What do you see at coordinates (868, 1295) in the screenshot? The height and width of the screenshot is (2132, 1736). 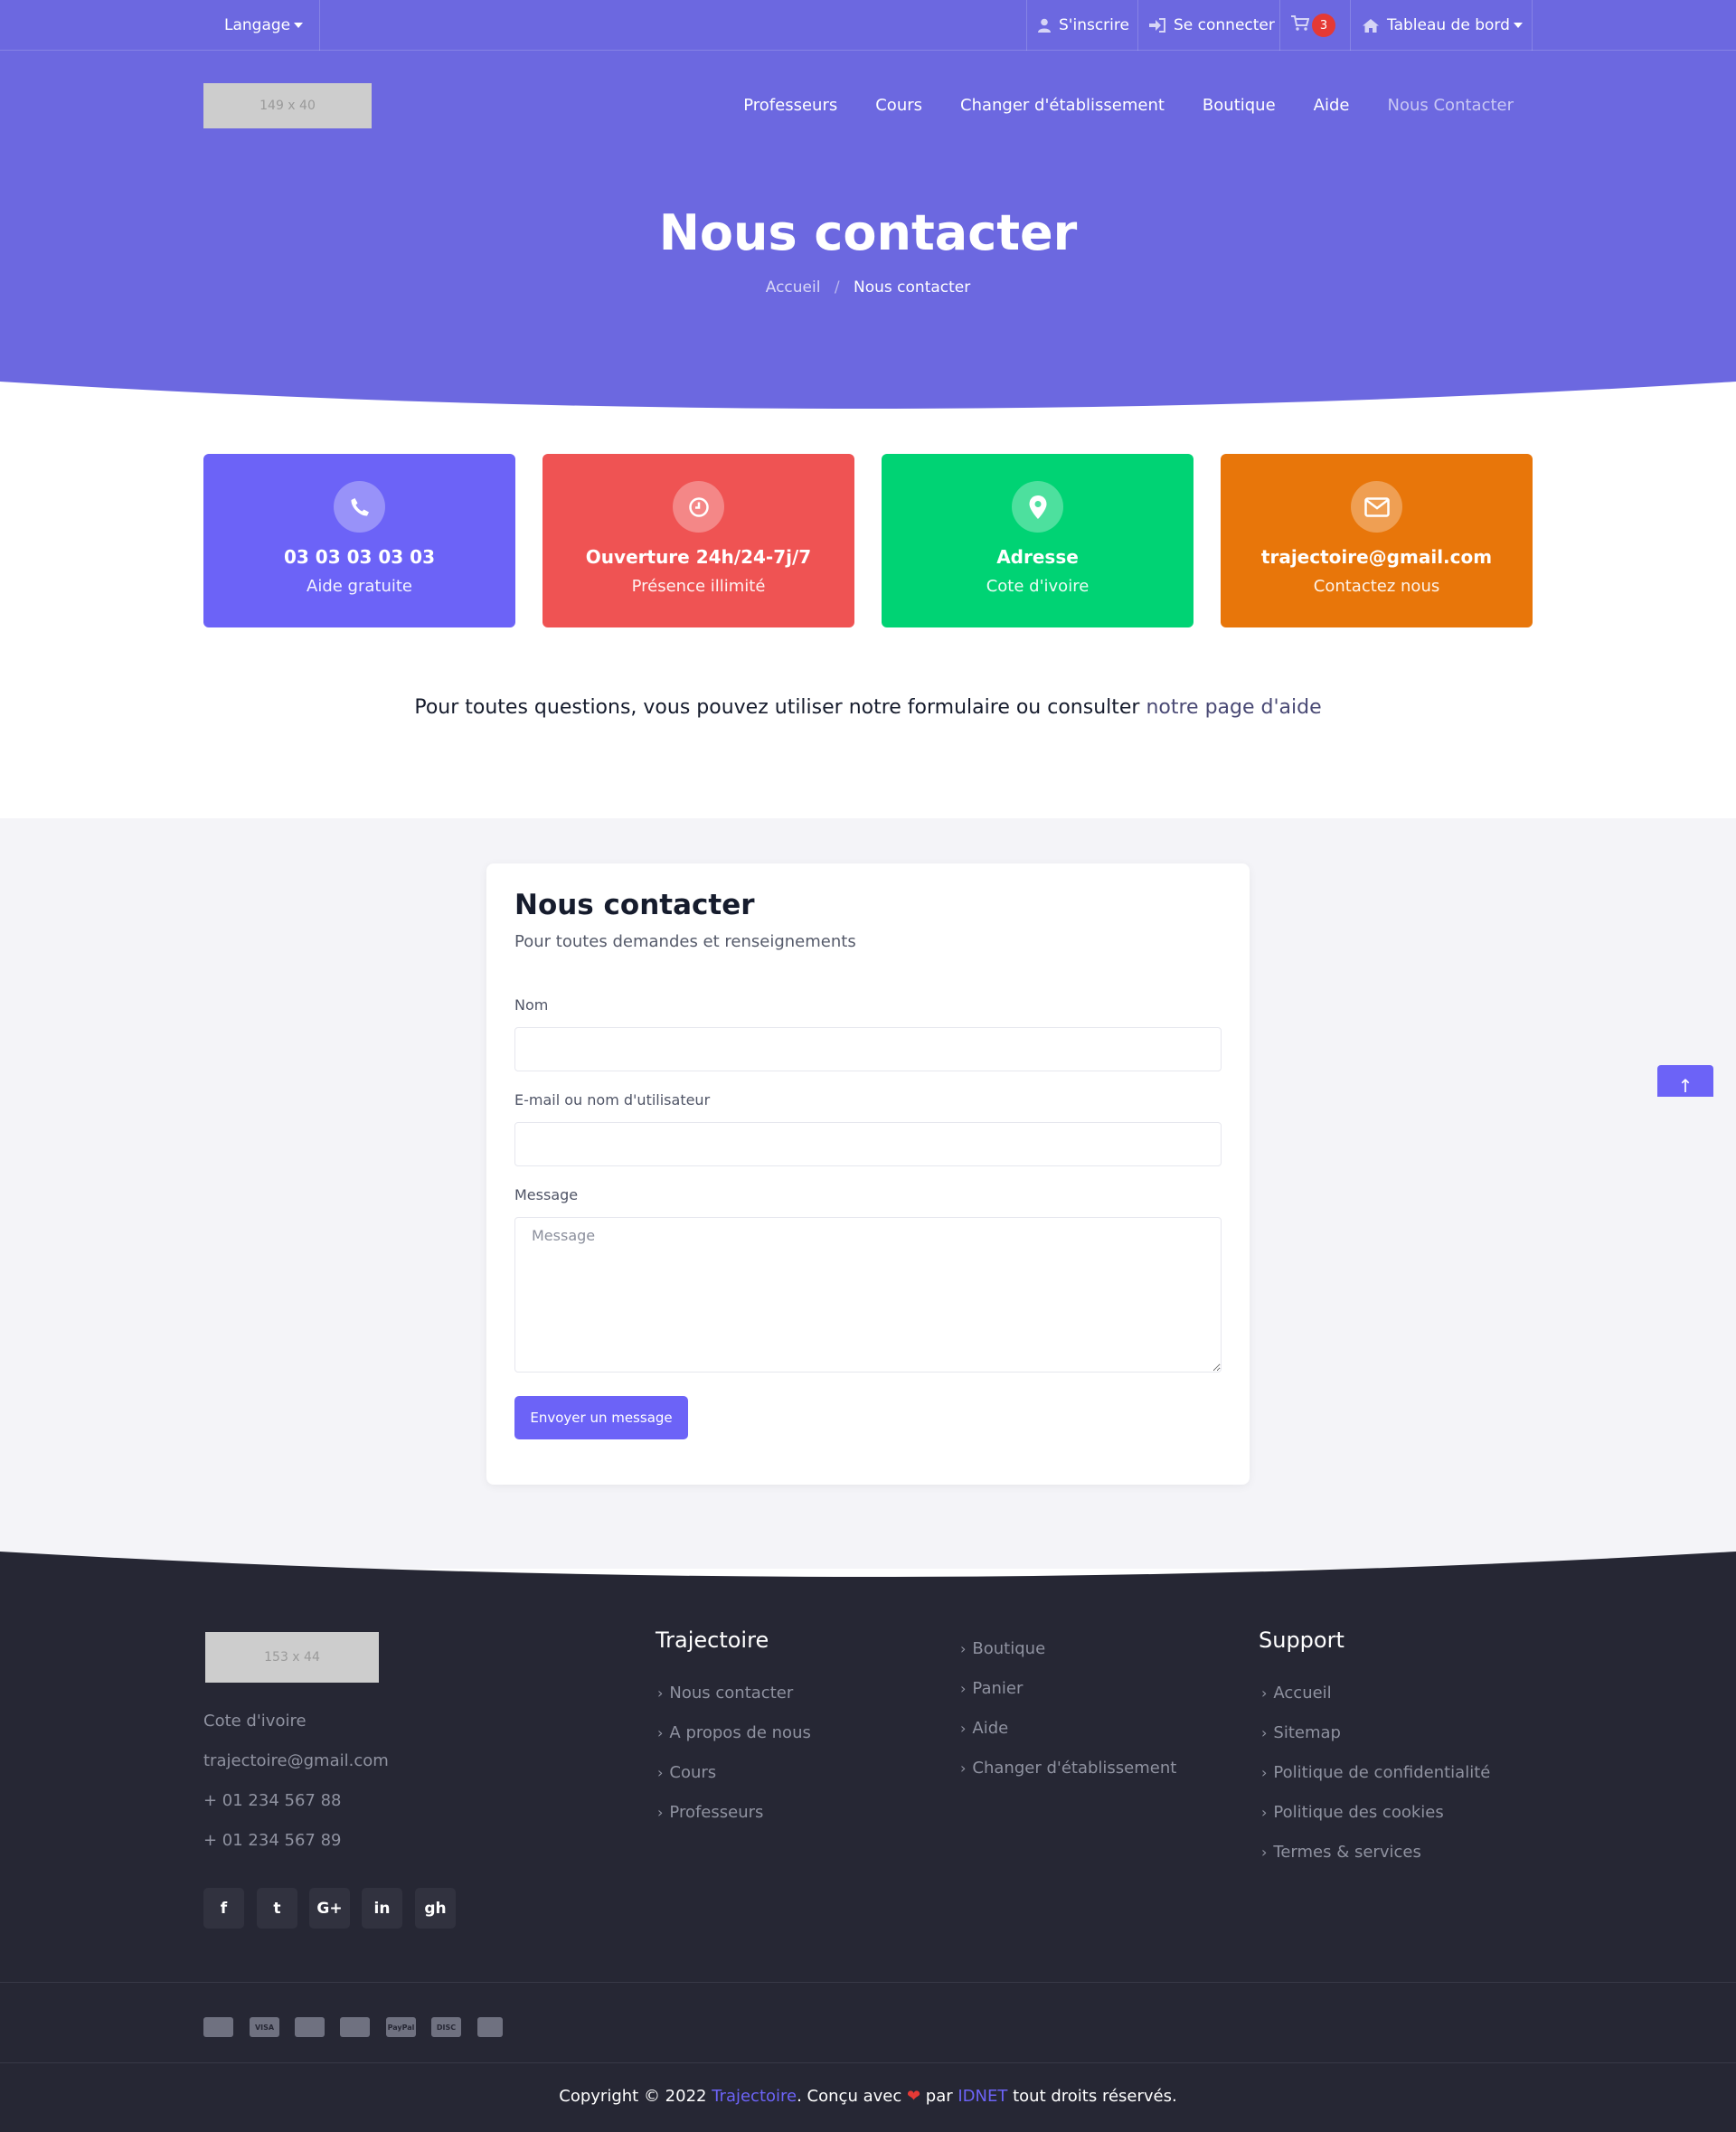 I see `message-textarea` at bounding box center [868, 1295].